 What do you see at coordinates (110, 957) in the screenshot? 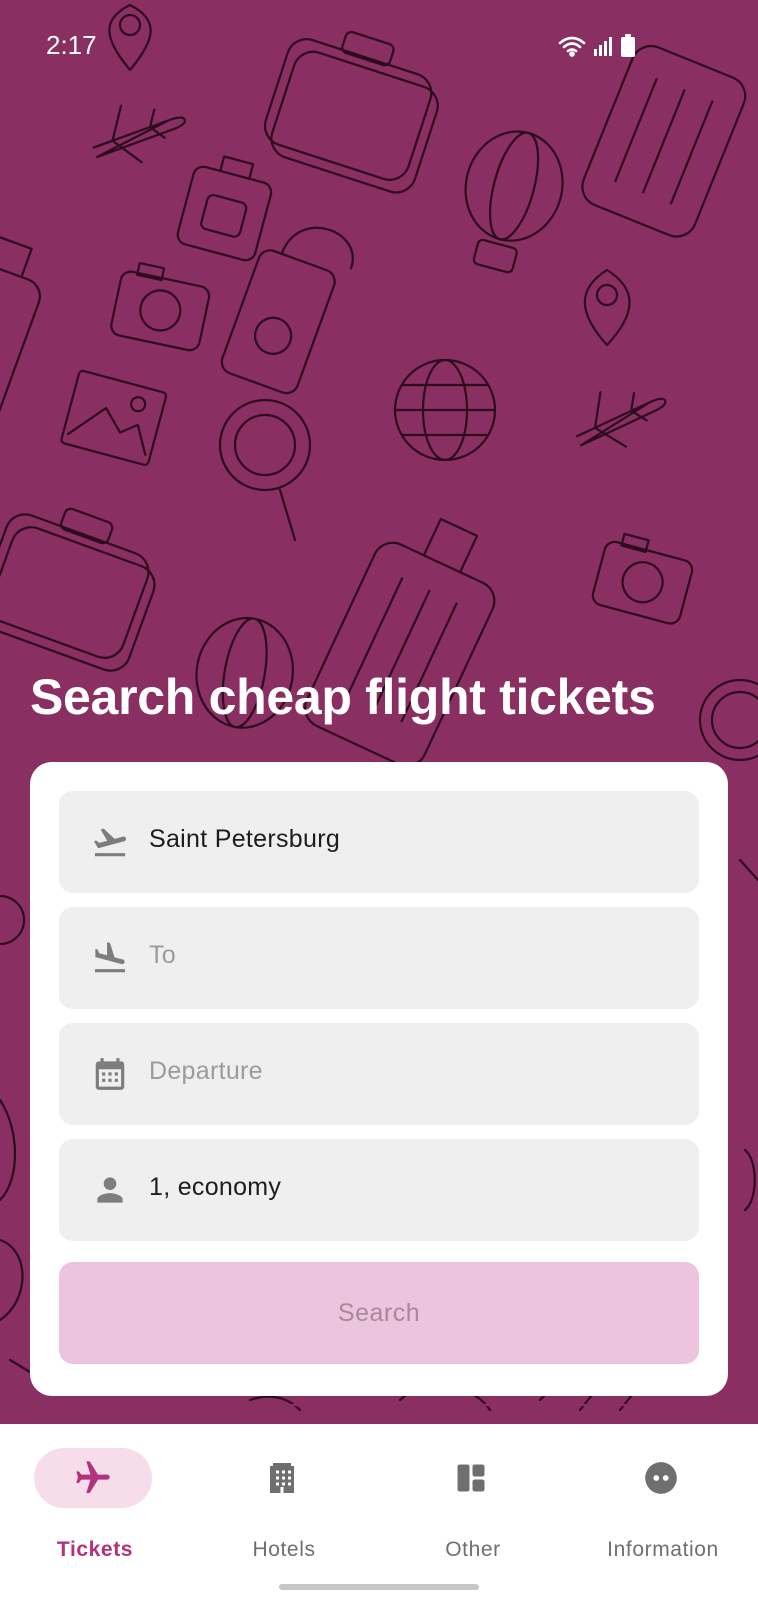
I see `flight-land-icon` at bounding box center [110, 957].